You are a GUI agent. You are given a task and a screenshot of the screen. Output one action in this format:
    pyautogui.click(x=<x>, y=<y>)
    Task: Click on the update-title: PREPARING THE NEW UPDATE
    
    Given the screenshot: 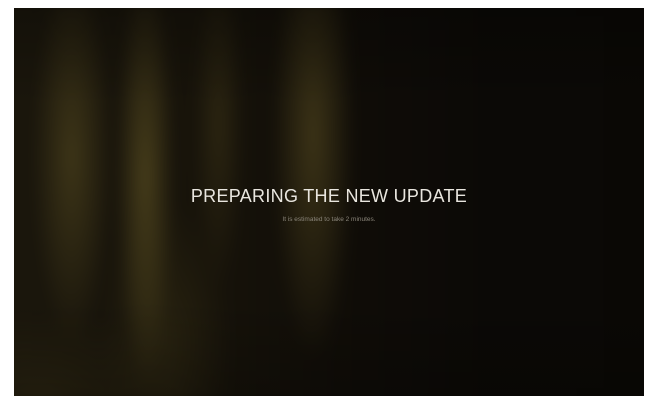 What is the action you would take?
    pyautogui.click(x=329, y=196)
    